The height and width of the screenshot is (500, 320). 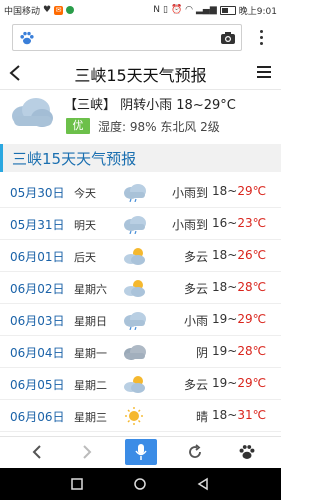 I want to click on weather-summary: 阴转小雨 18~29°C, so click(x=178, y=105).